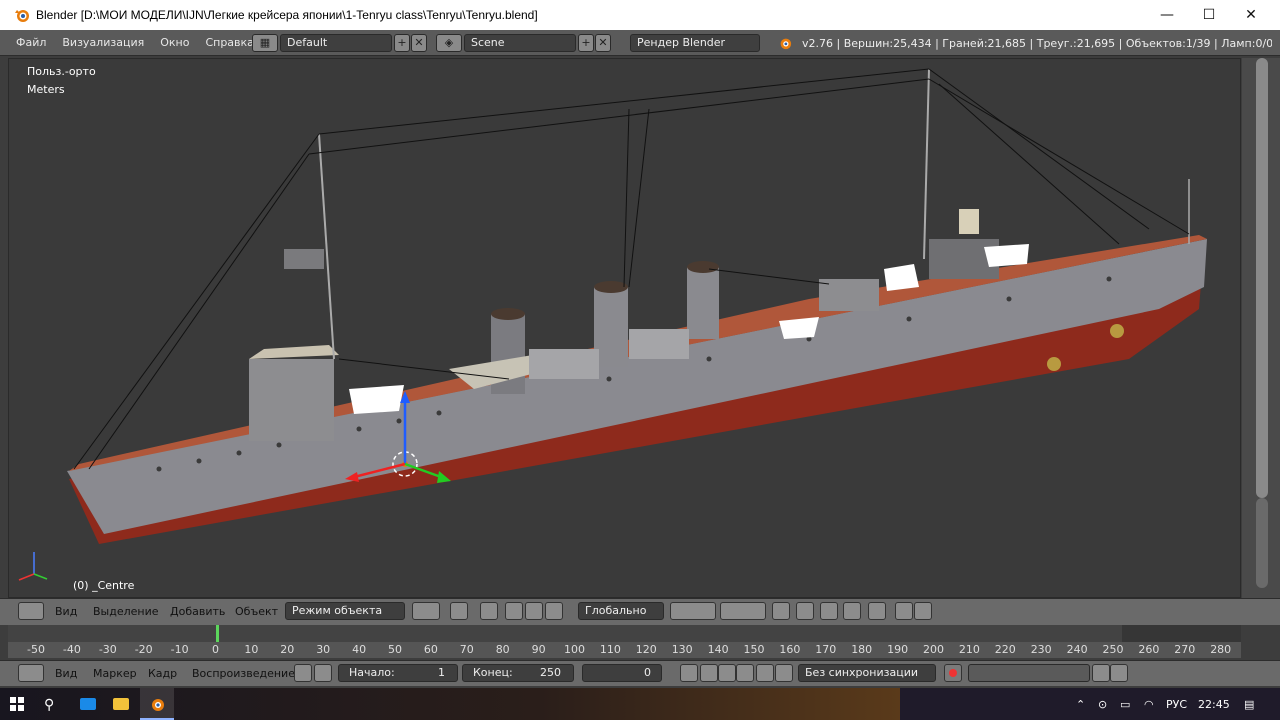  Describe the element at coordinates (115, 673) in the screenshot. I see `marker-menu: Маркер` at that location.